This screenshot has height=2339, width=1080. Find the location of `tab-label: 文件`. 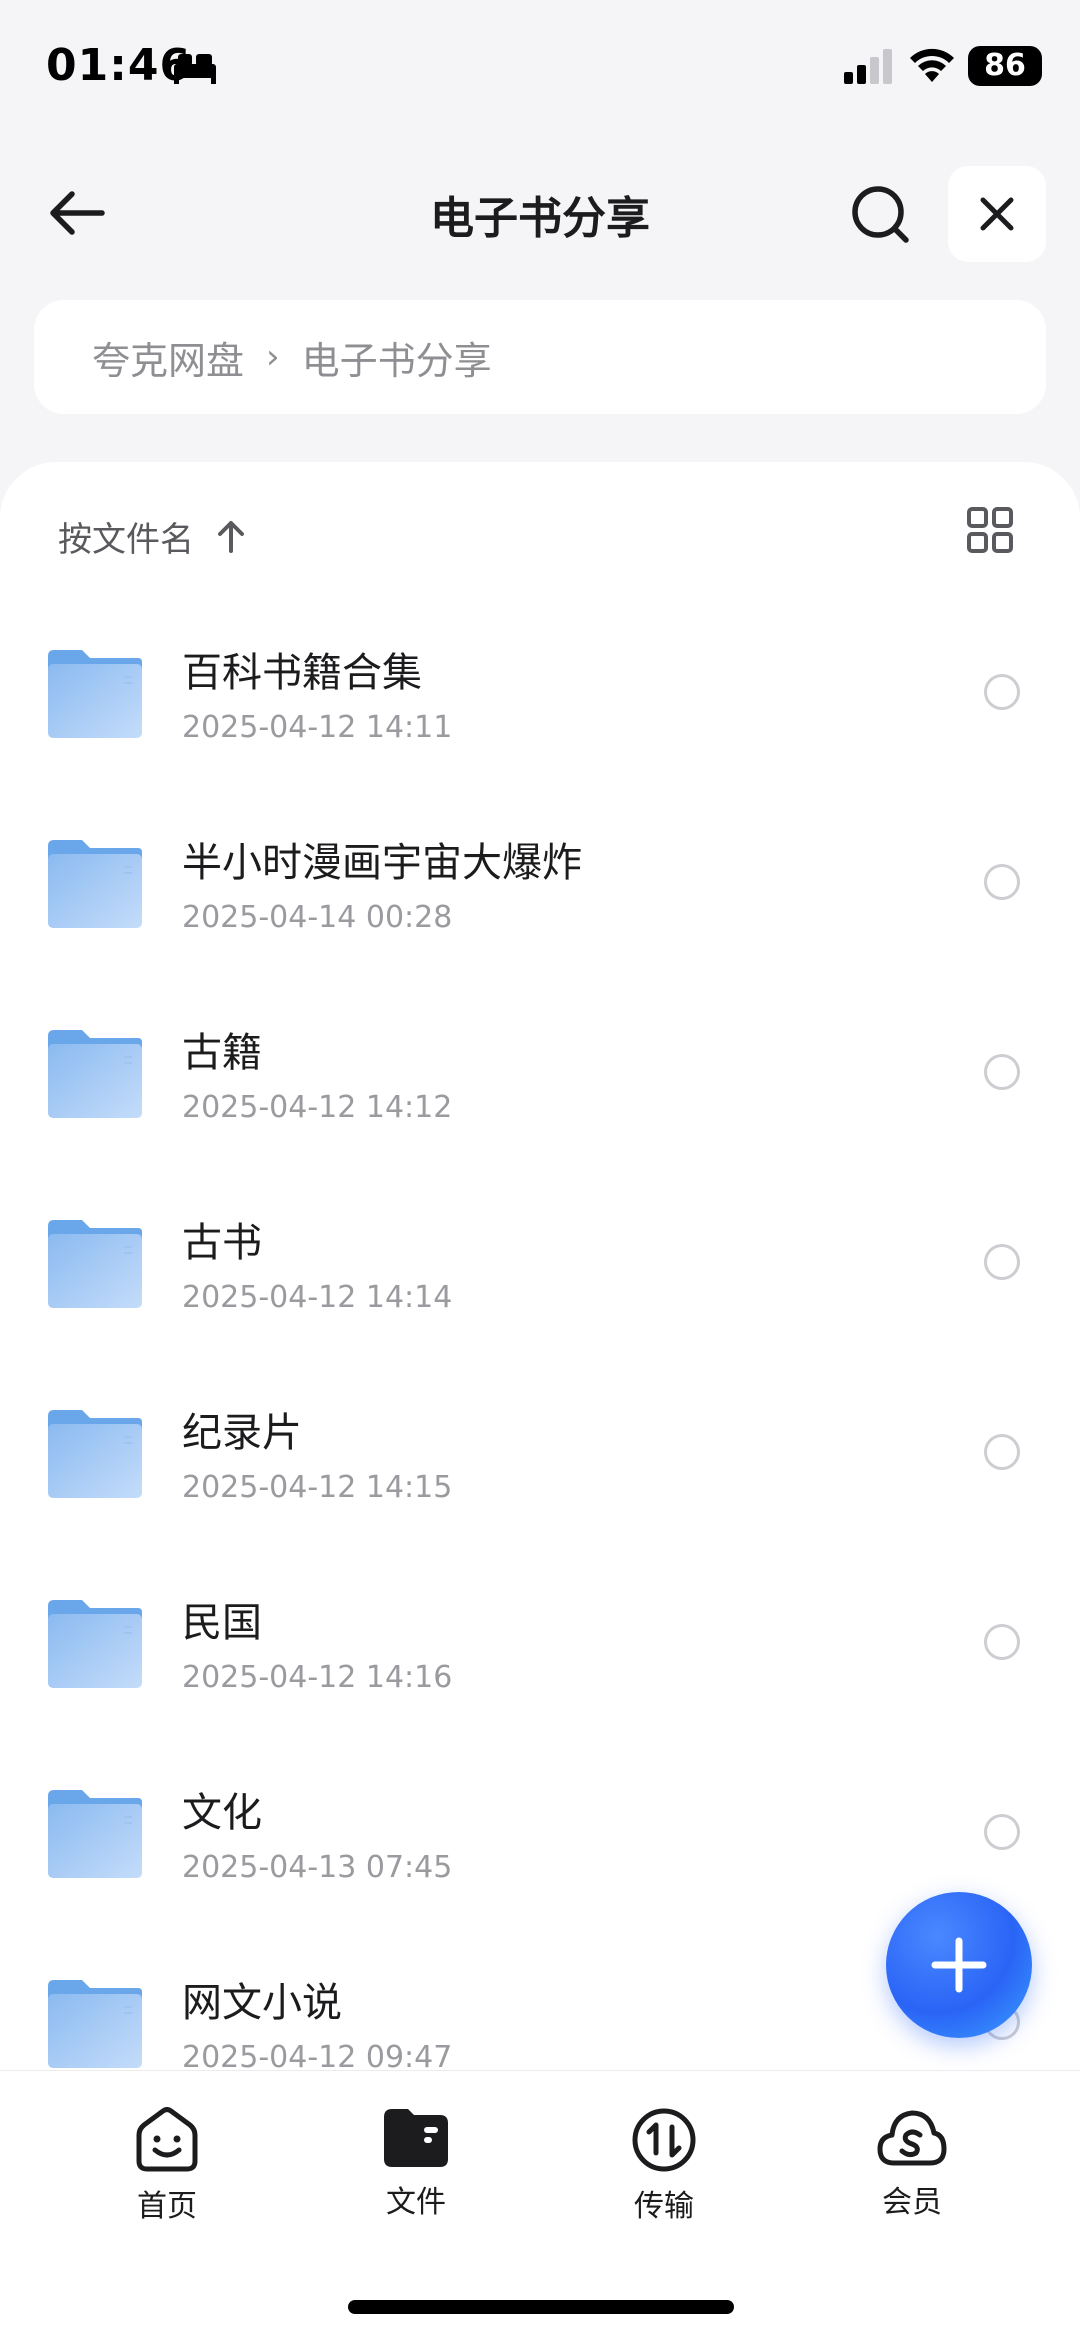

tab-label: 文件 is located at coordinates (416, 2202).